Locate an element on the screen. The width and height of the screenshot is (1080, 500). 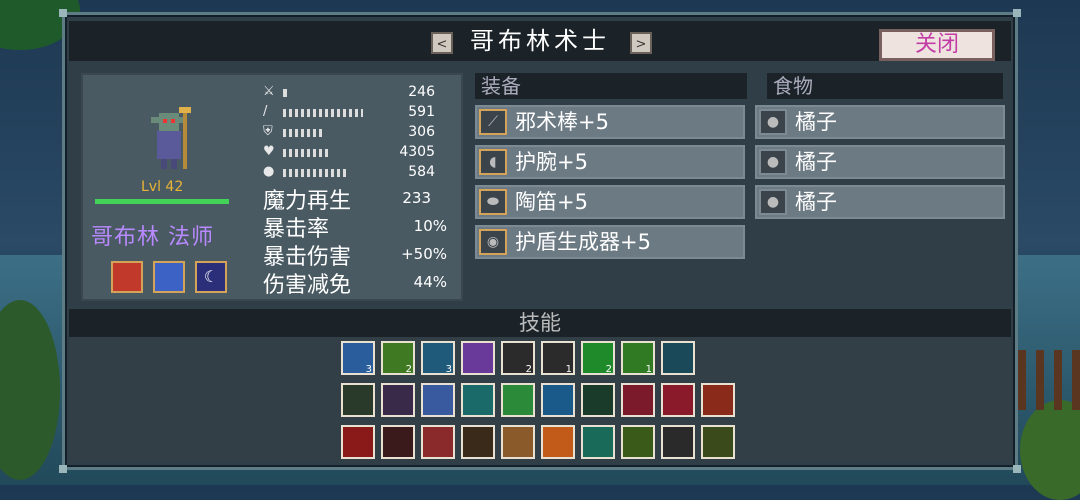
red-eye-icon is located at coordinates (358, 442).